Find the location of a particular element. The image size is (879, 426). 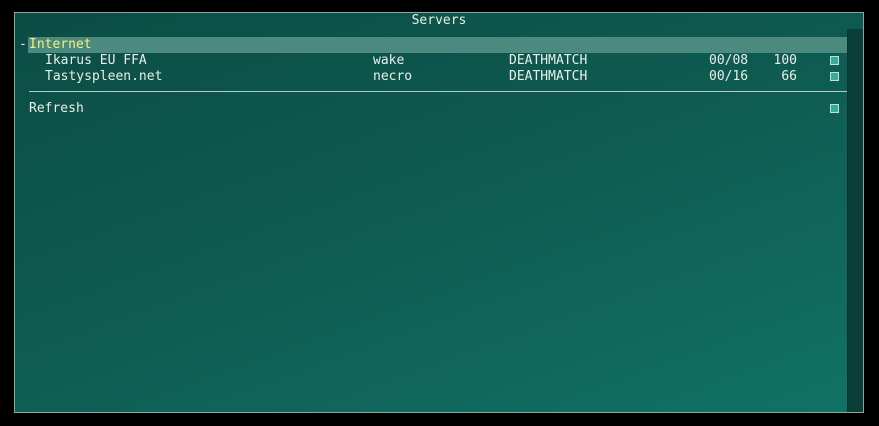

refresh-button: Refresh is located at coordinates (56, 109).